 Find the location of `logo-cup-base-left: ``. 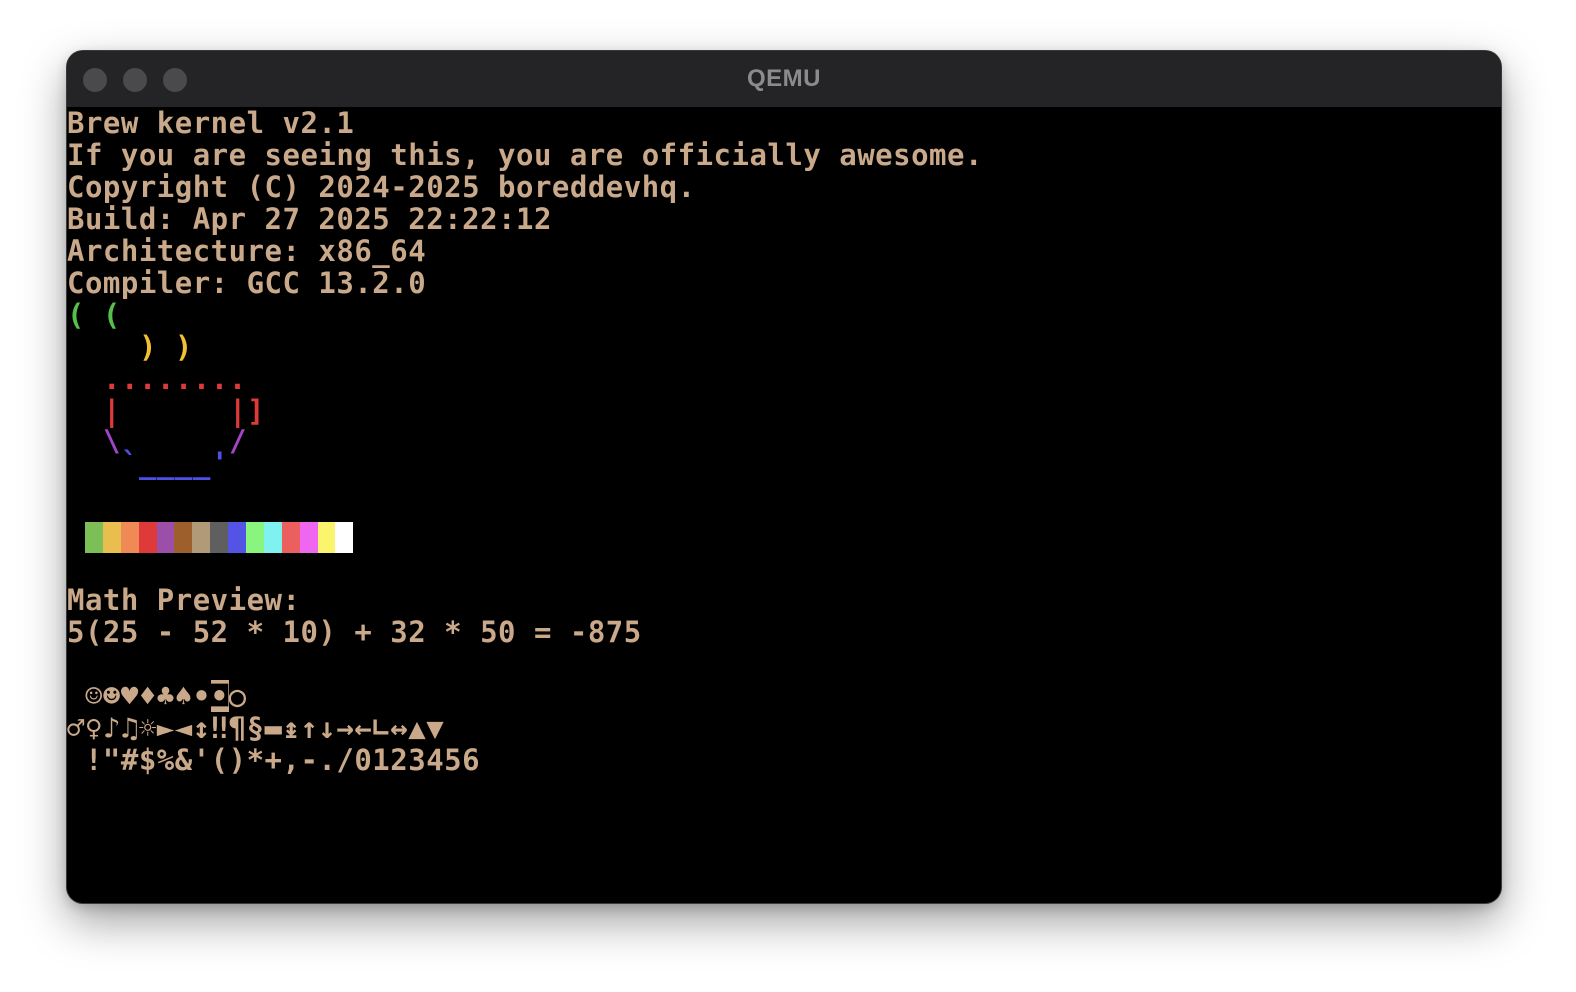

logo-cup-base-left: ` is located at coordinates (130, 463).